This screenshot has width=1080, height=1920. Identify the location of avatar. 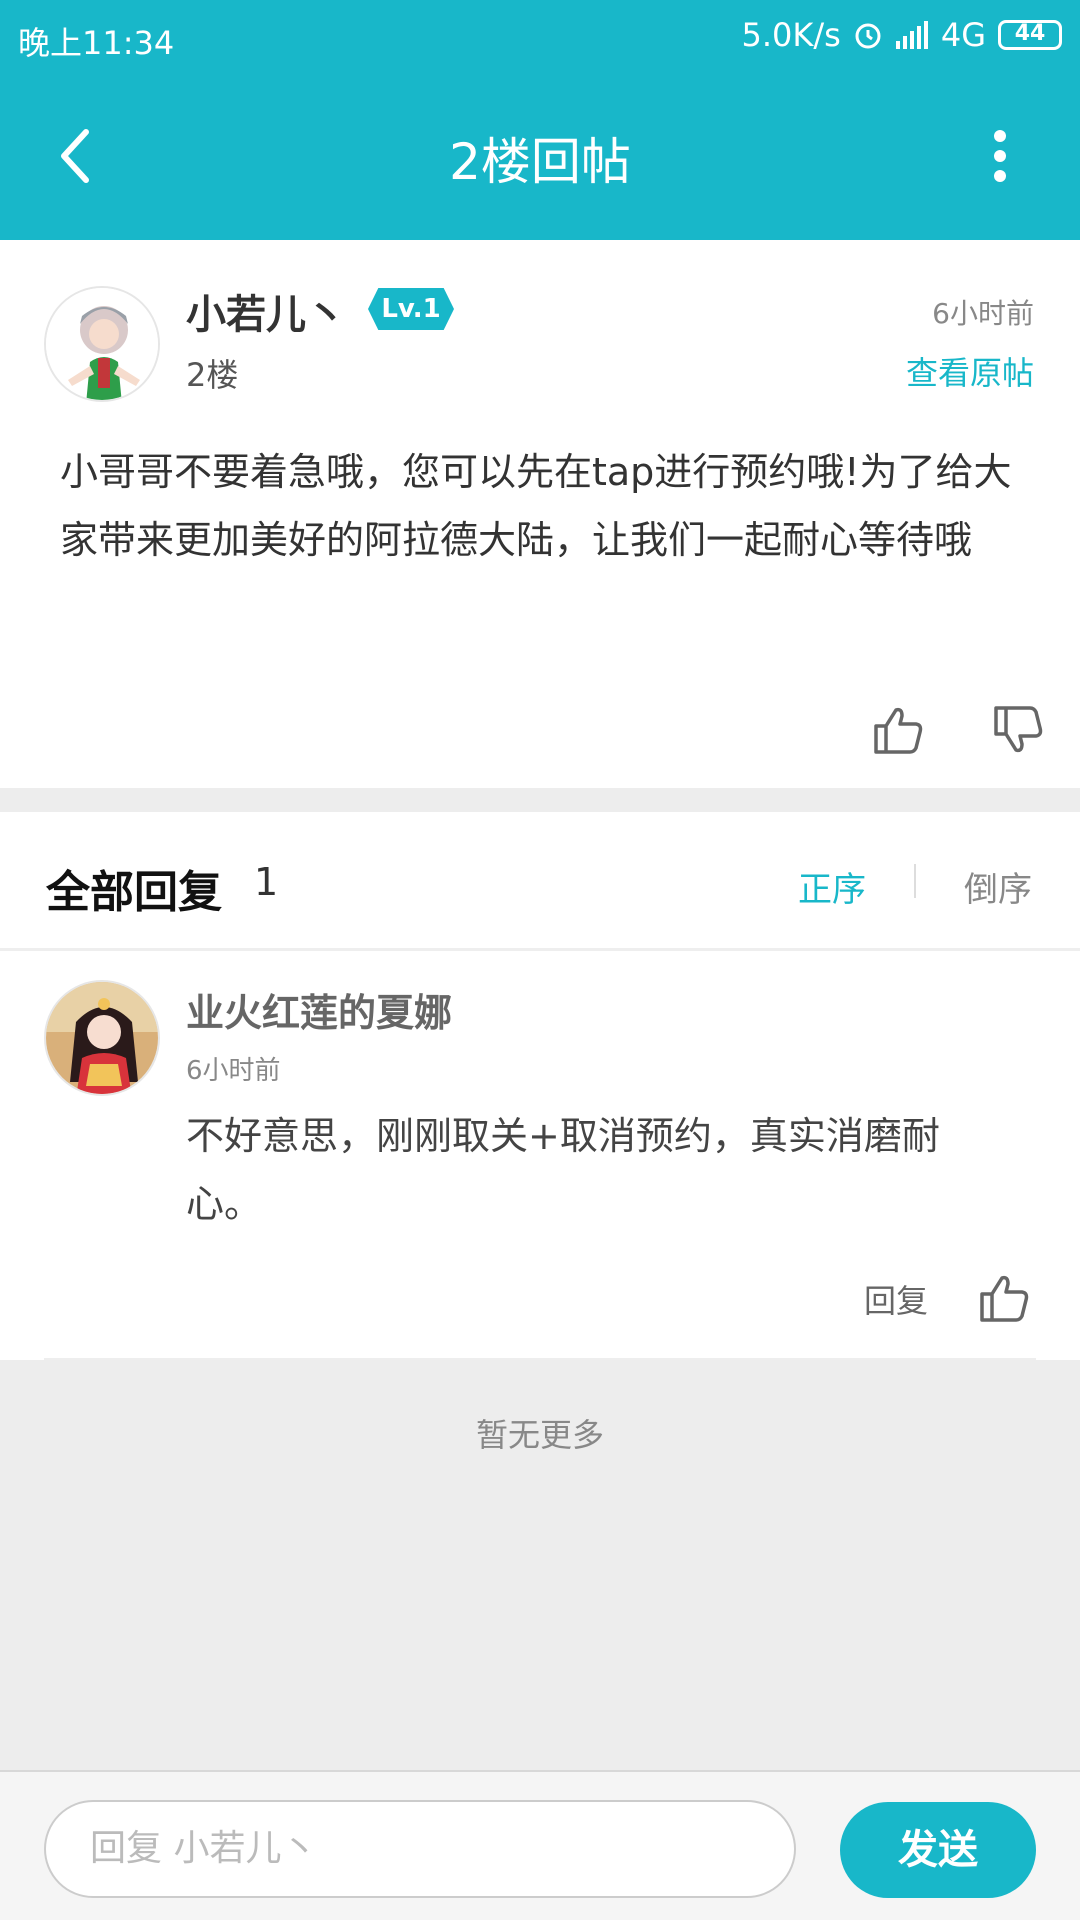
(102, 344).